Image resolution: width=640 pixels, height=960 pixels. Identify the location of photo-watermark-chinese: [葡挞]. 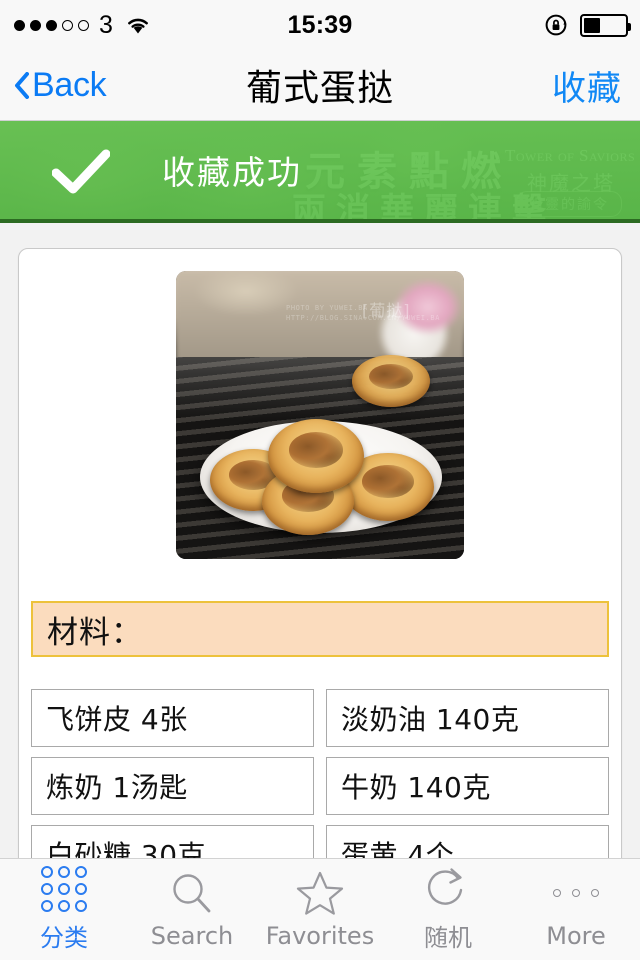
(386, 310).